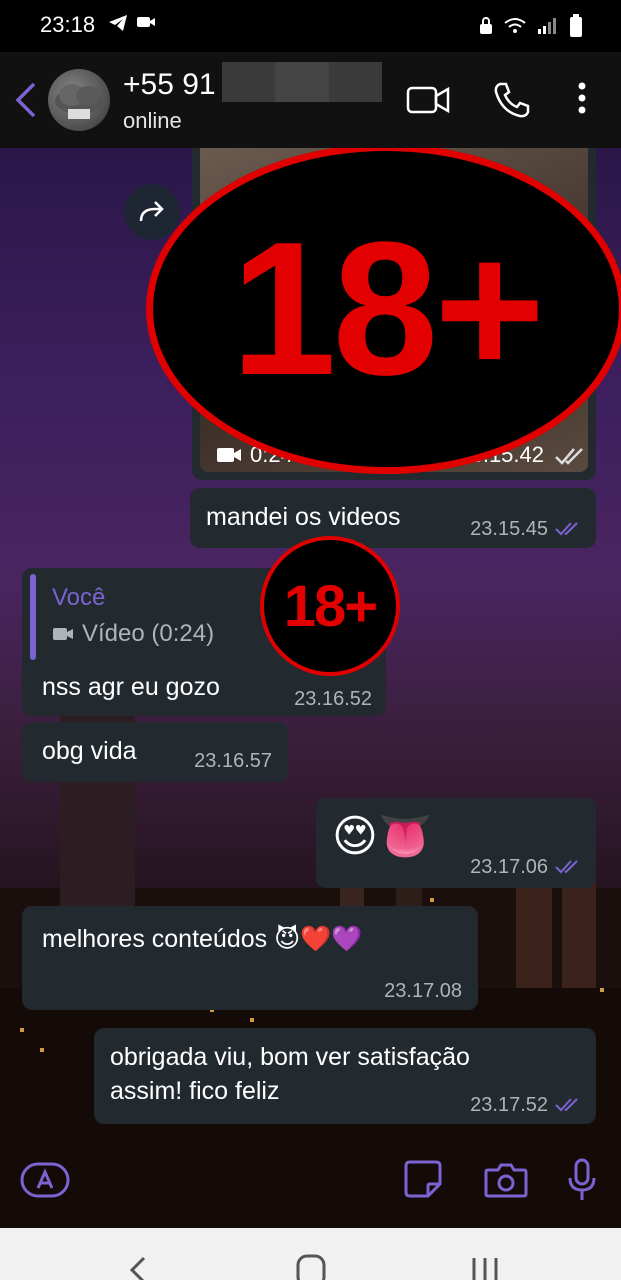 Image resolution: width=621 pixels, height=1280 pixels. I want to click on quoted-message: Você Vídeo (0:24), so click(146, 617).